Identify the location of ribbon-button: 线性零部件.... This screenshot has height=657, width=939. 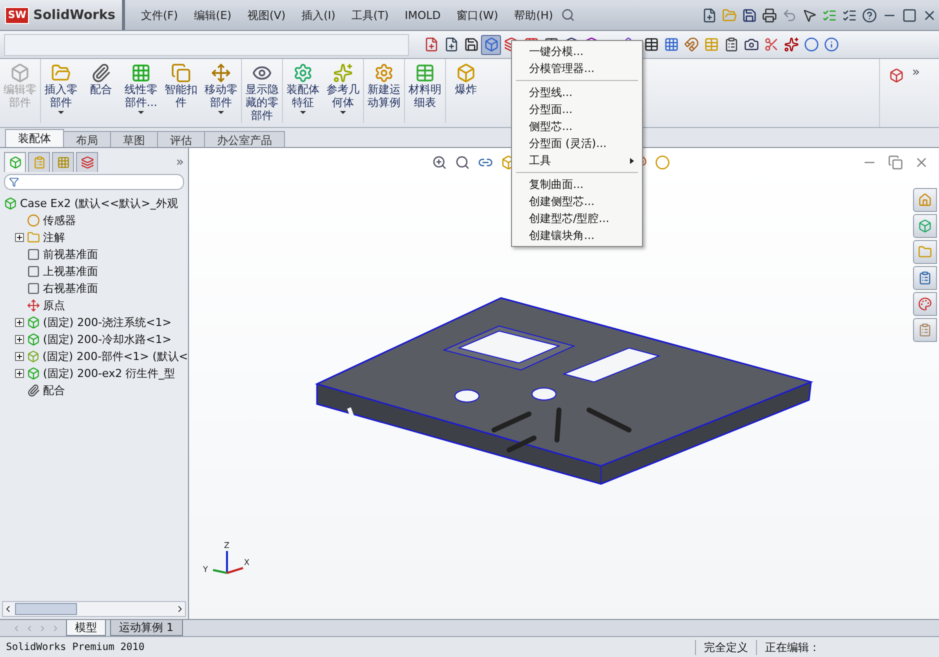
(141, 96).